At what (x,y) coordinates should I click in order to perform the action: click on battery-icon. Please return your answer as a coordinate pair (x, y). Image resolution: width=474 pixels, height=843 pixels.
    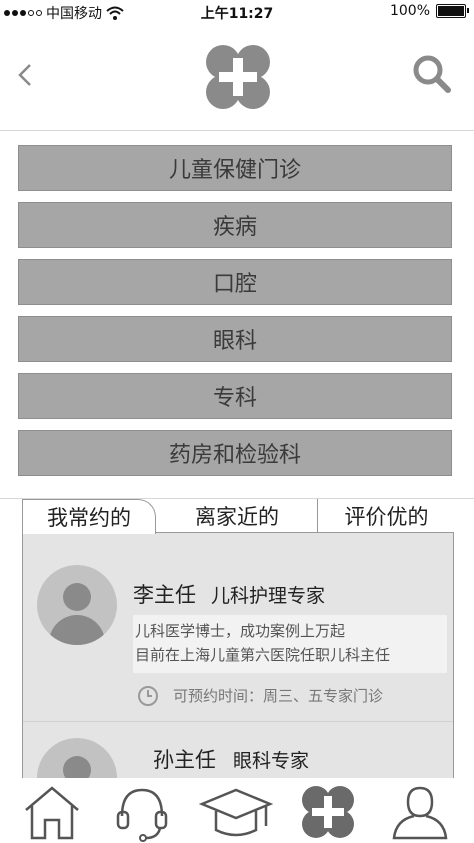
    Looking at the image, I should click on (452, 11).